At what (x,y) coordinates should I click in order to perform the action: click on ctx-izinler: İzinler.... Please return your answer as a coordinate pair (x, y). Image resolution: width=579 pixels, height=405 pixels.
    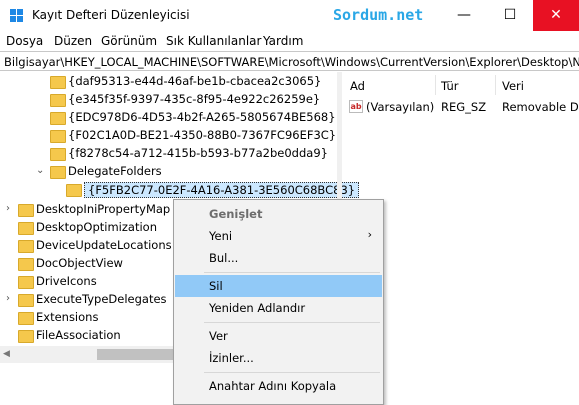
    Looking at the image, I should click on (278, 358).